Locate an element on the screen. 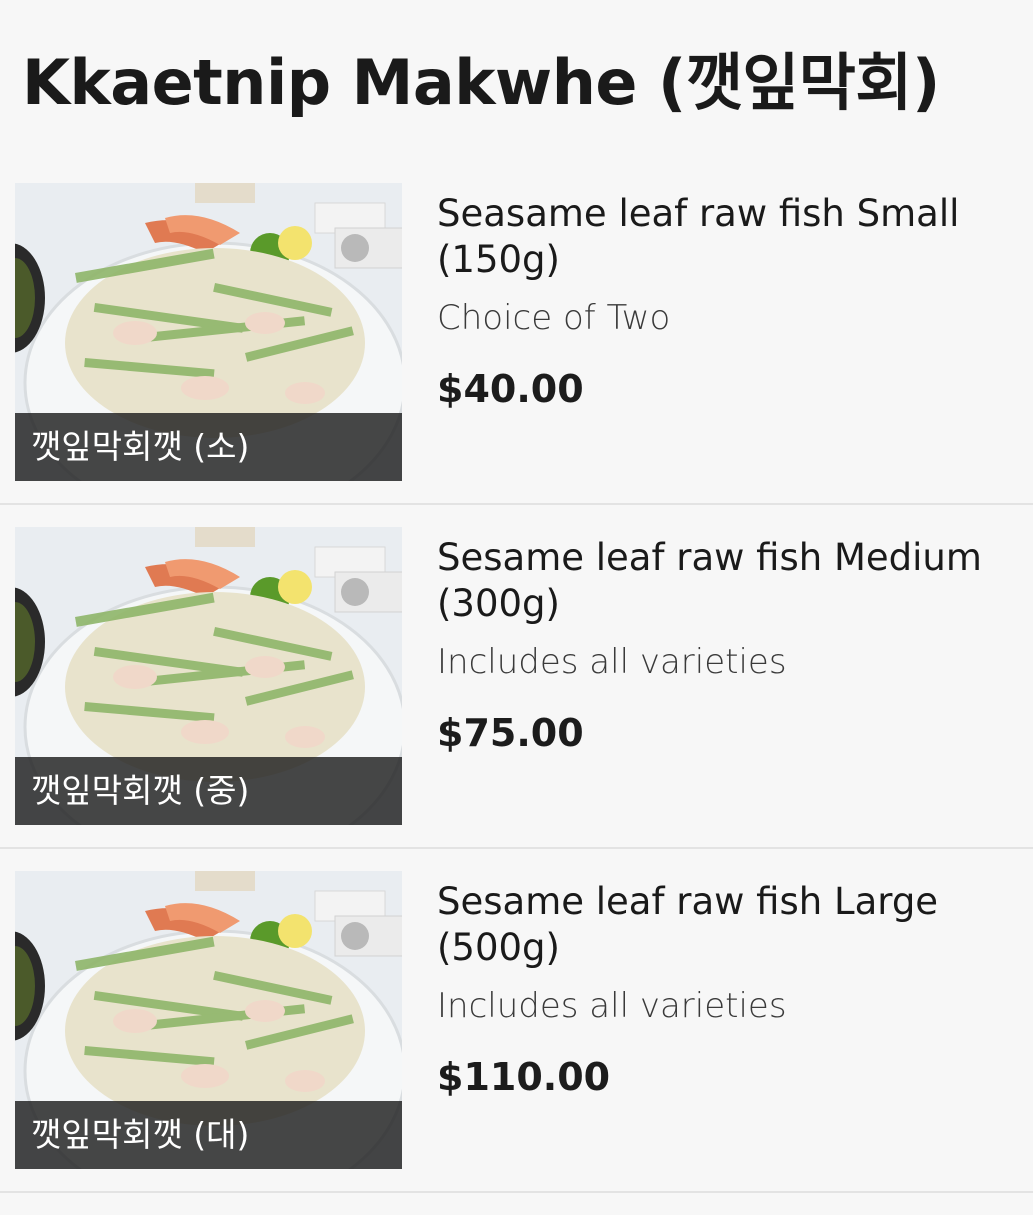 The image size is (1033, 1215). dish-photo-caption: 깻잎막회깻 (소) is located at coordinates (208, 447).